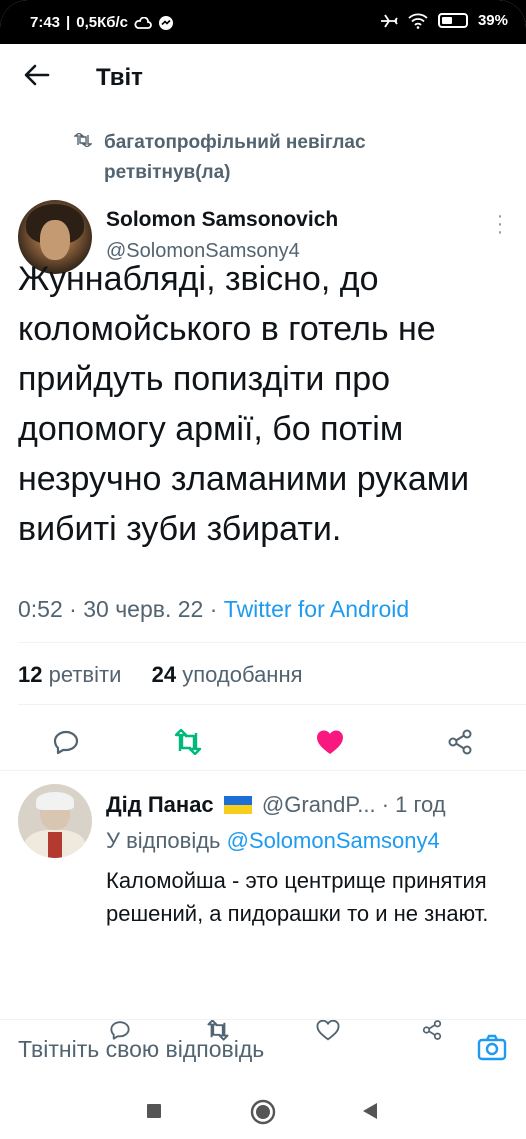  I want to click on status-left: 7:43 | 0,5Кб/с, so click(102, 22).